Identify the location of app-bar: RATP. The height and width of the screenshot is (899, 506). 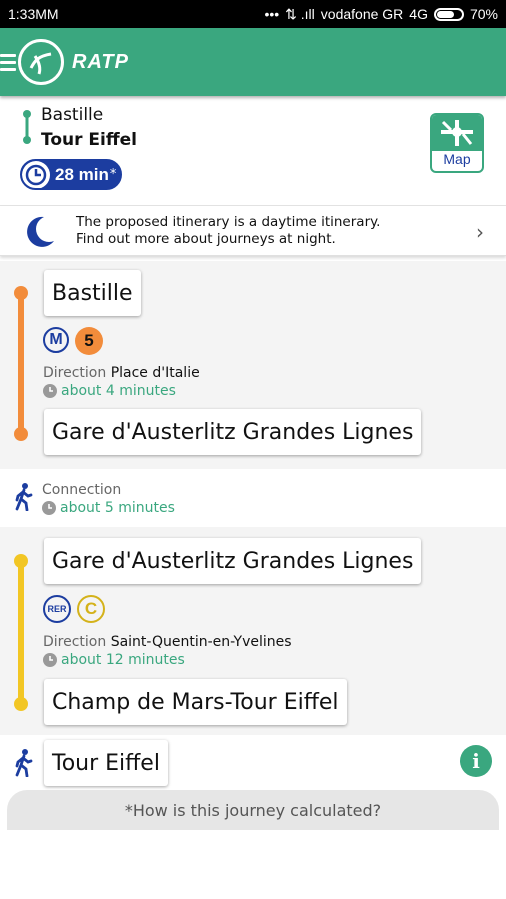
(253, 62).